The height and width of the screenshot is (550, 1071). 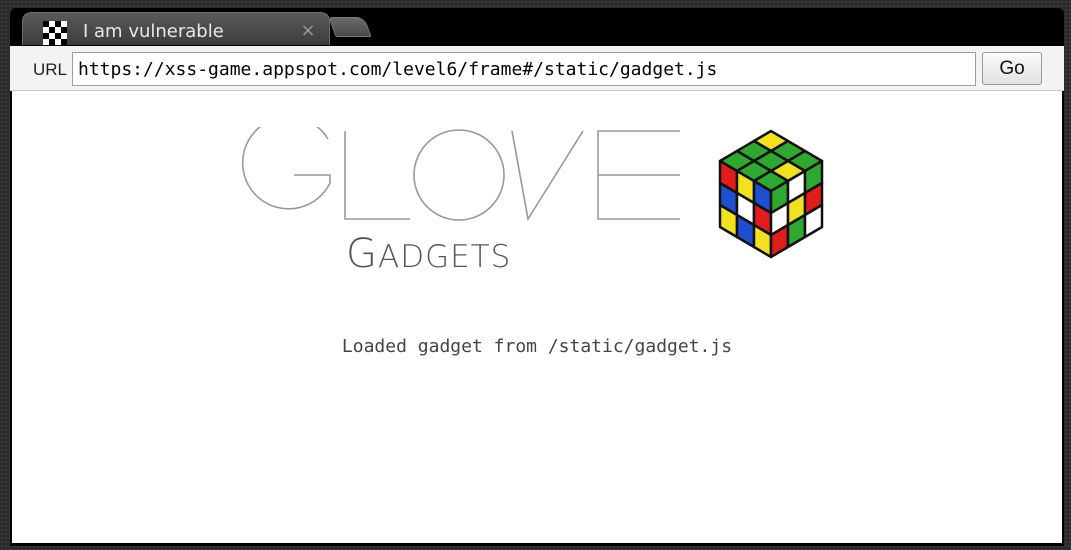 I want to click on browser-tab: I am vulnerable ×, so click(x=176, y=28).